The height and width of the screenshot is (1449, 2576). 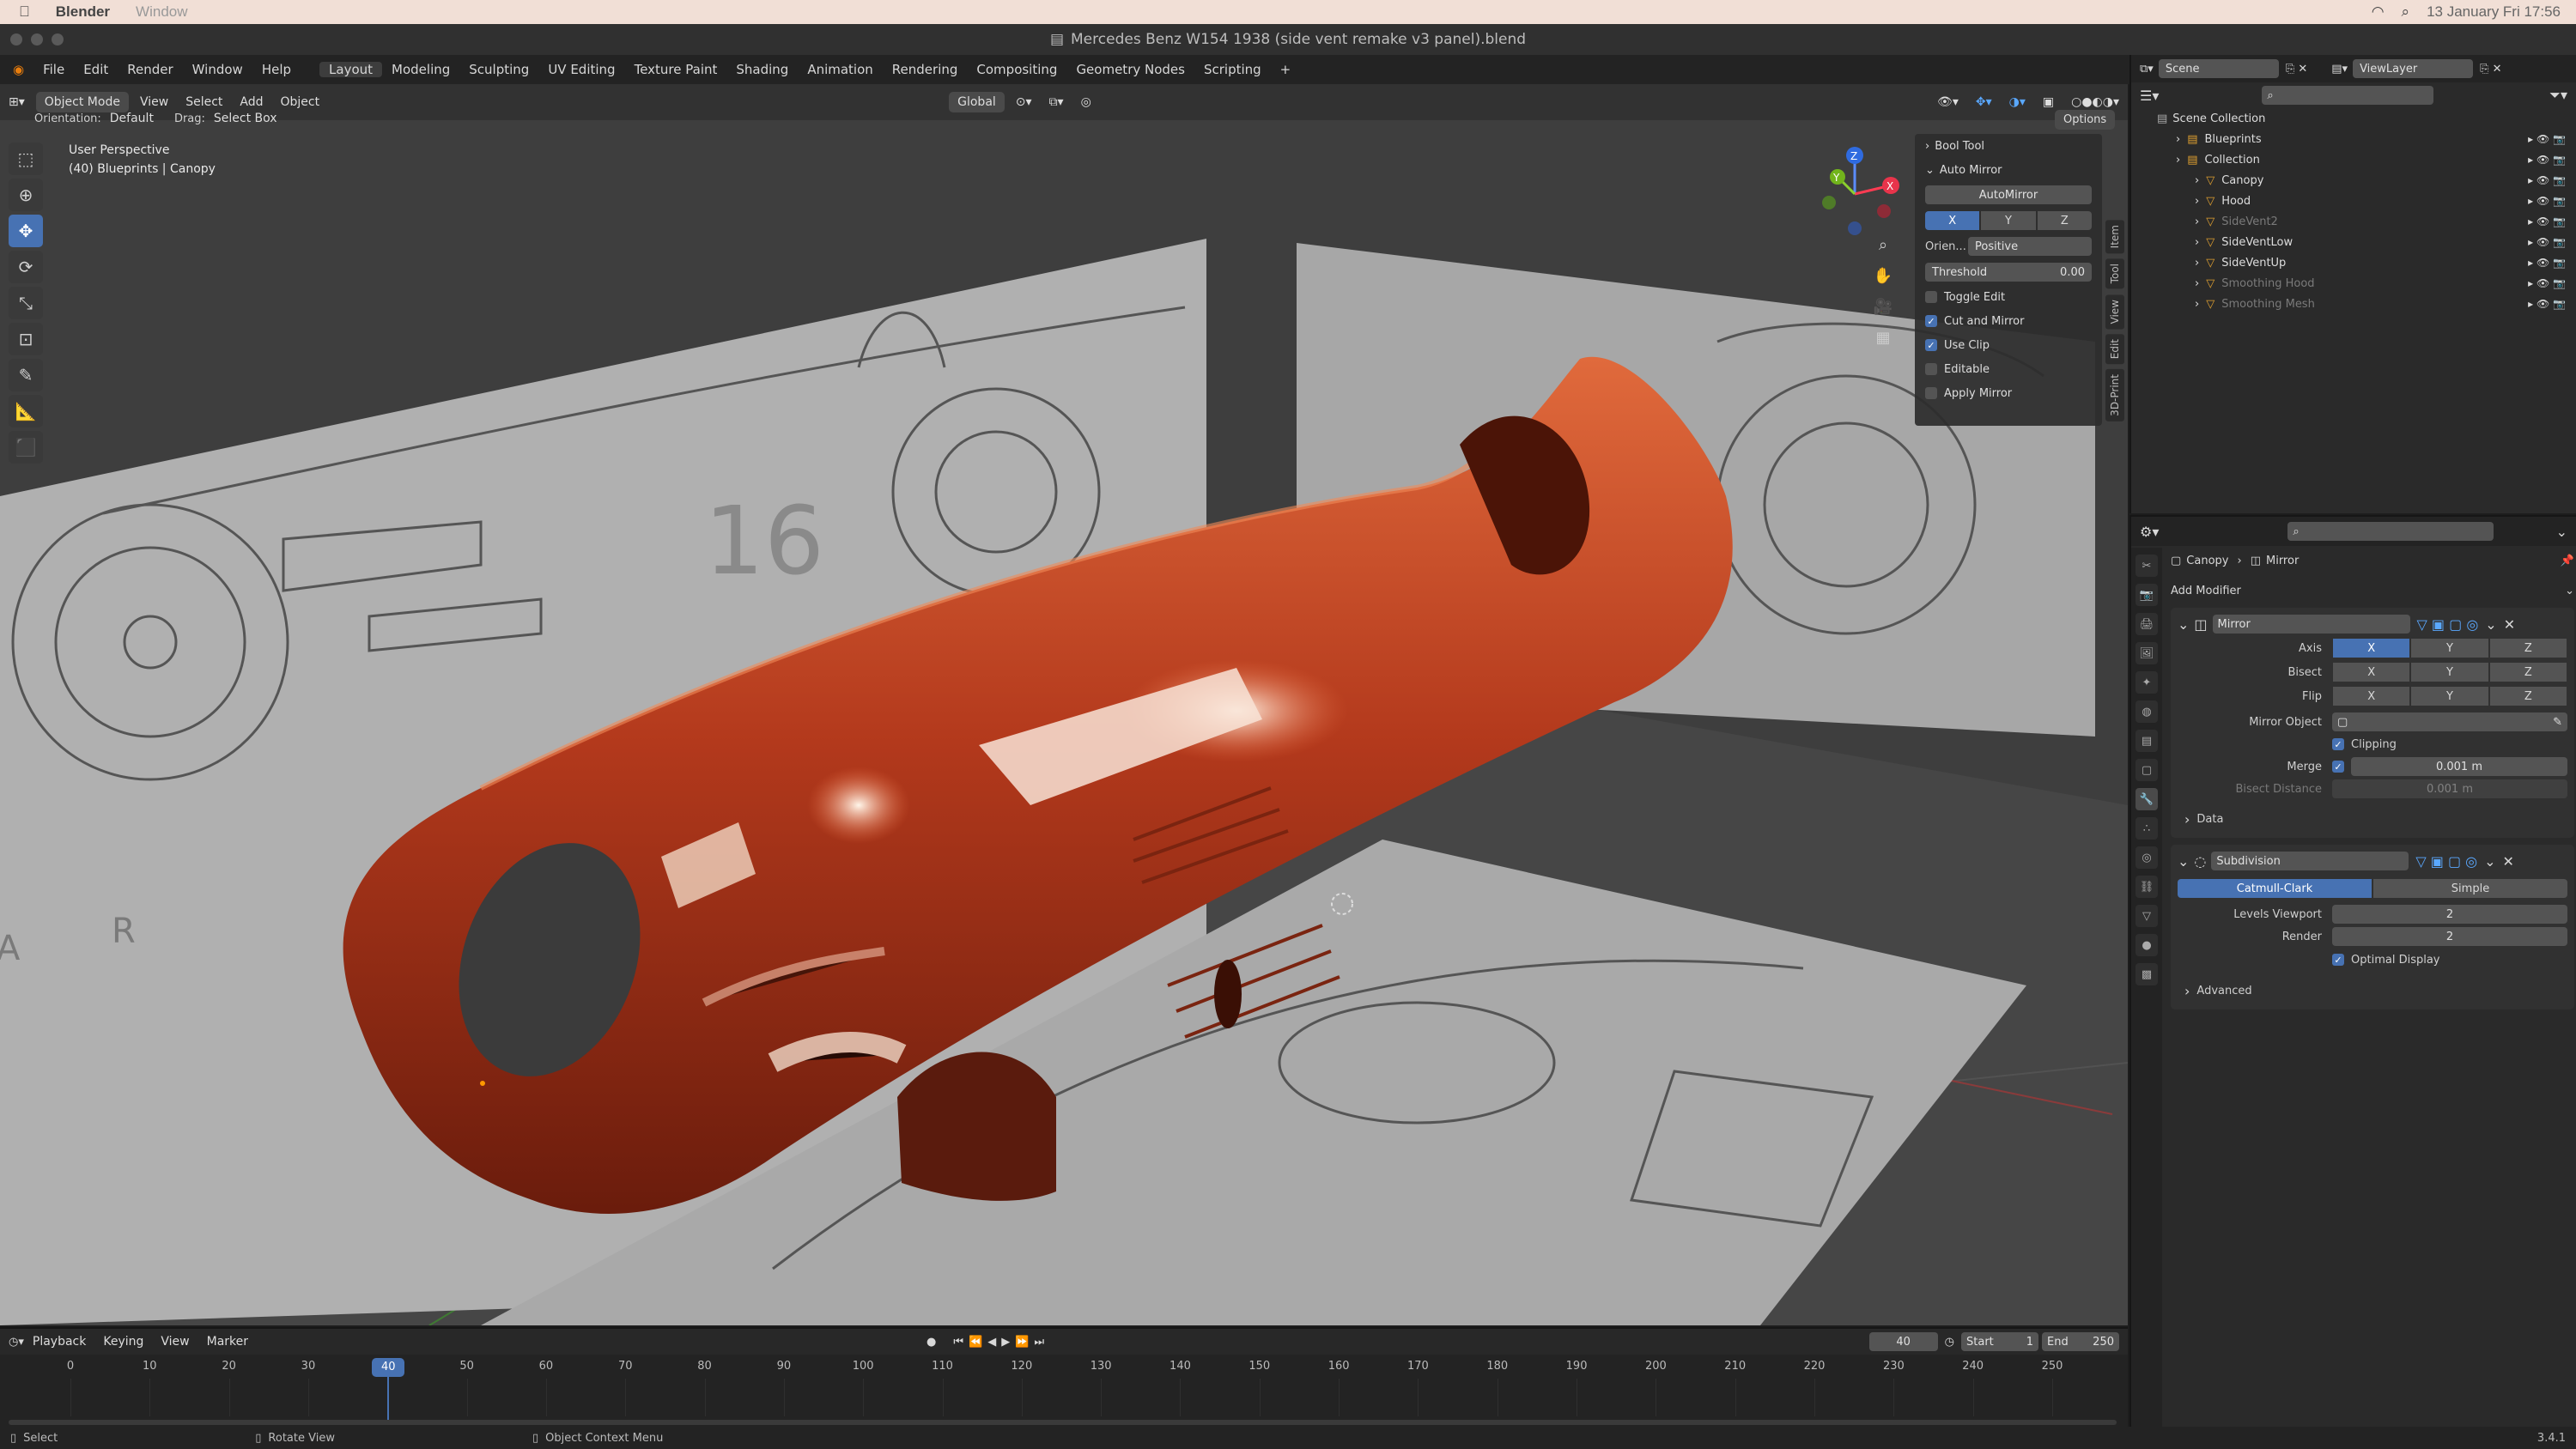 I want to click on npanel-check-row: Toggle Edit, so click(x=2009, y=297).